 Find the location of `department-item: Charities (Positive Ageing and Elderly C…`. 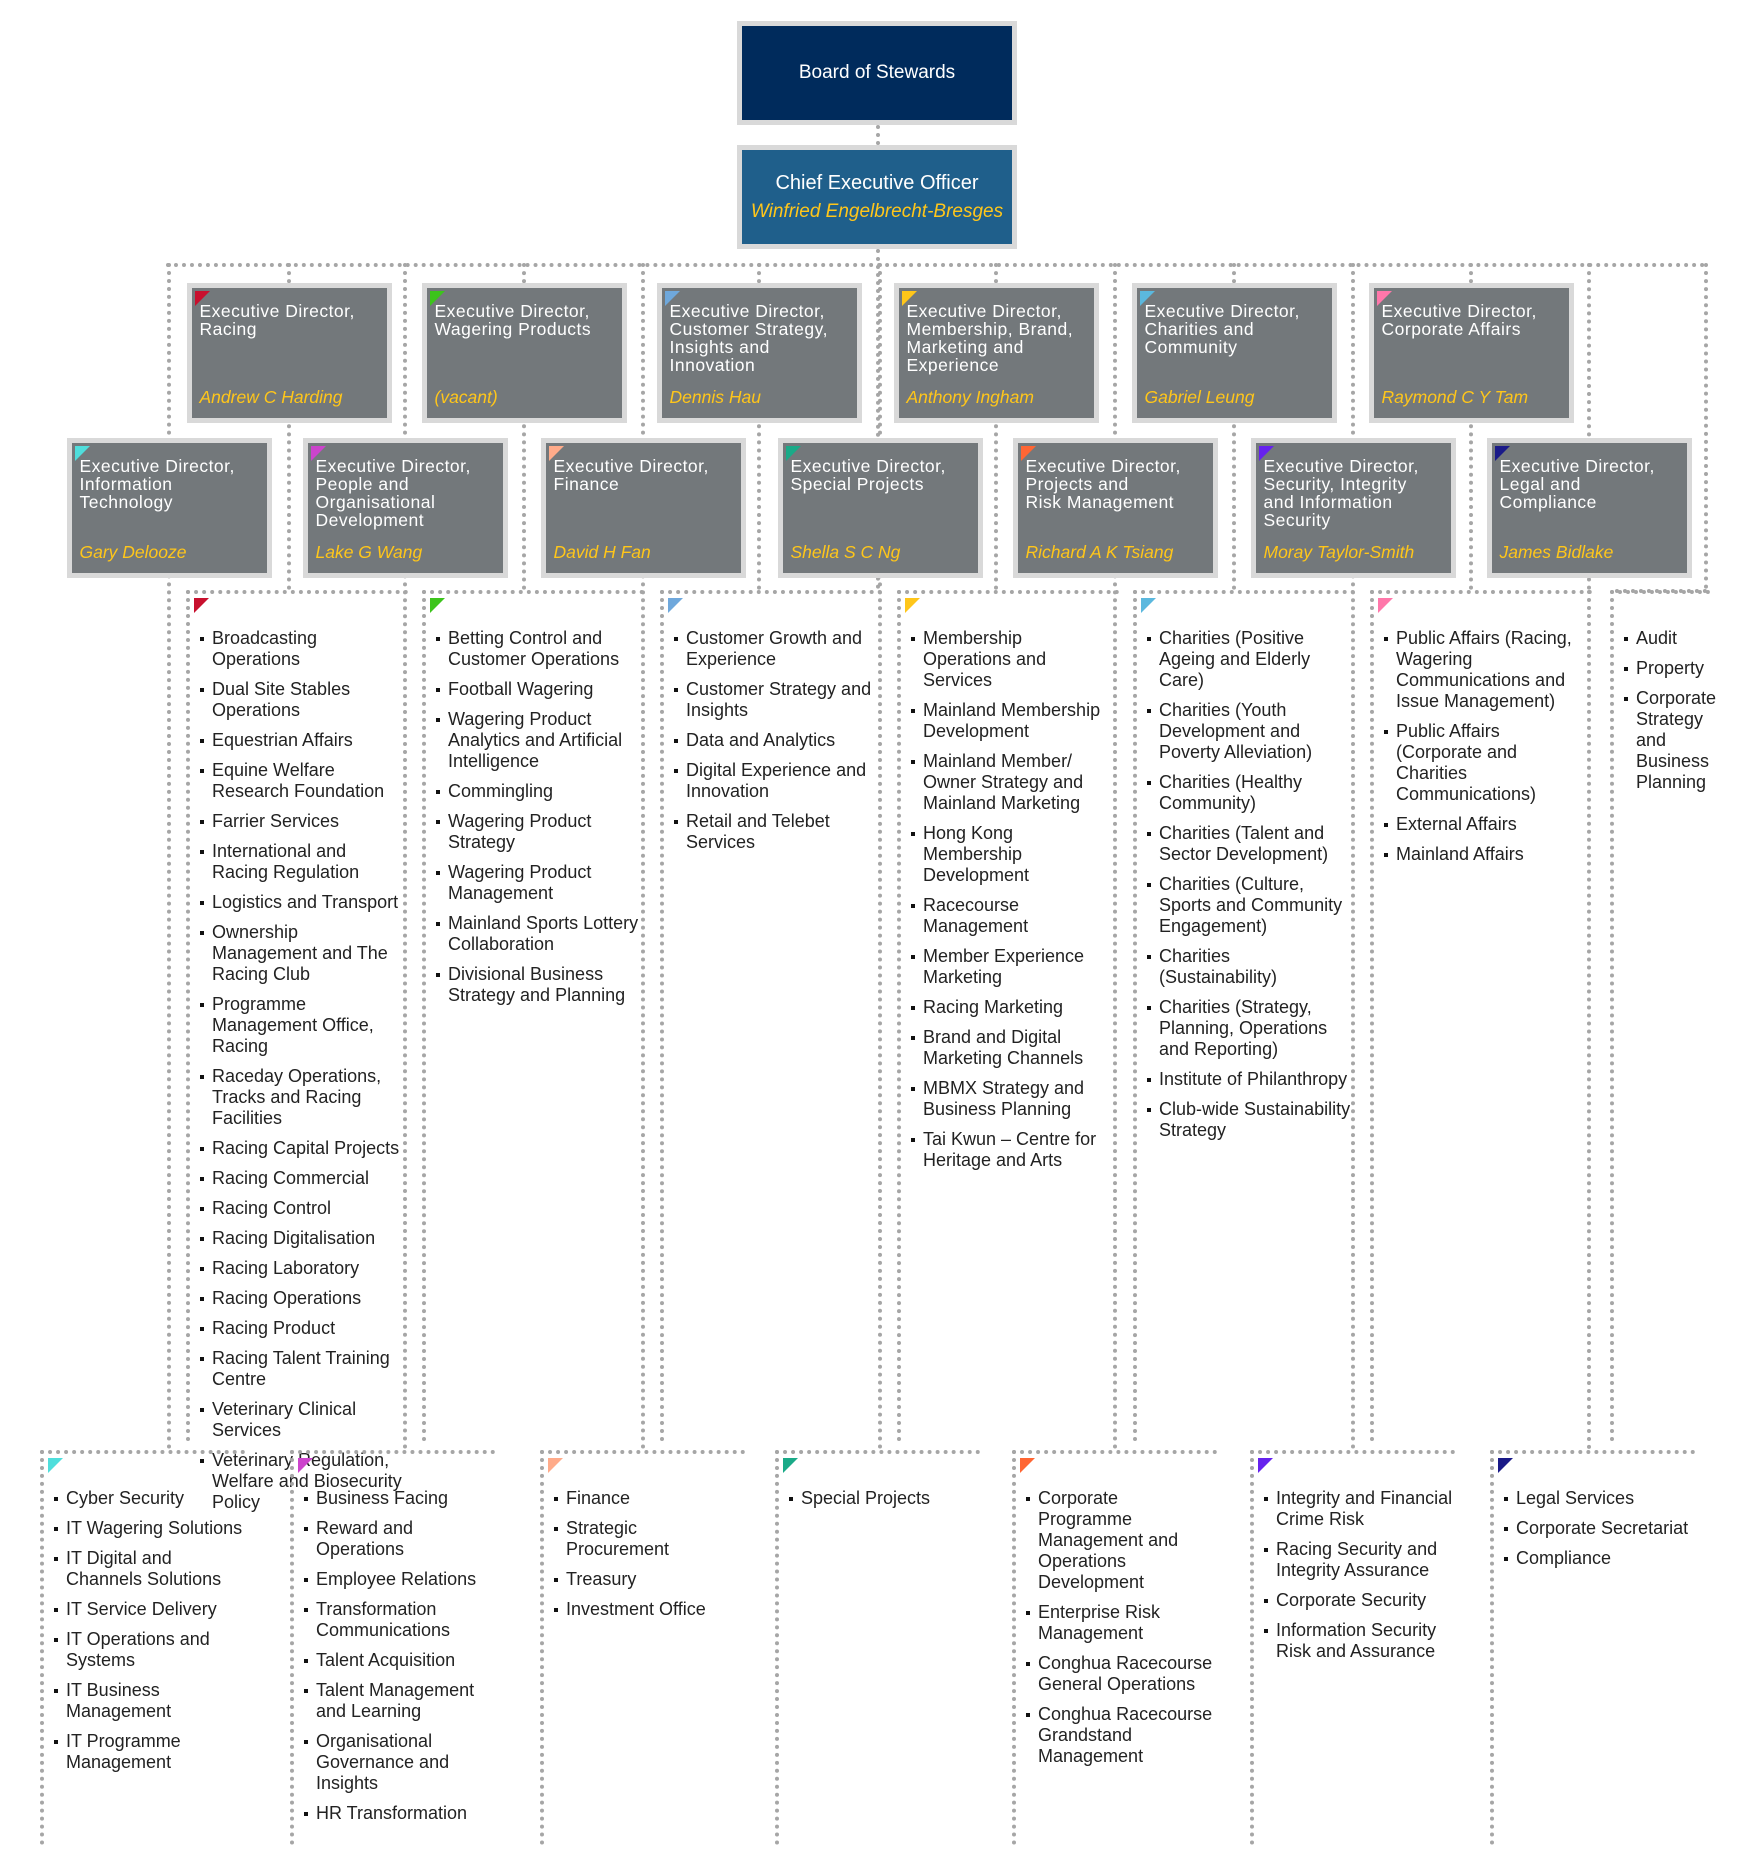

department-item: Charities (Positive Ageing and Elderly C… is located at coordinates (1248, 659).